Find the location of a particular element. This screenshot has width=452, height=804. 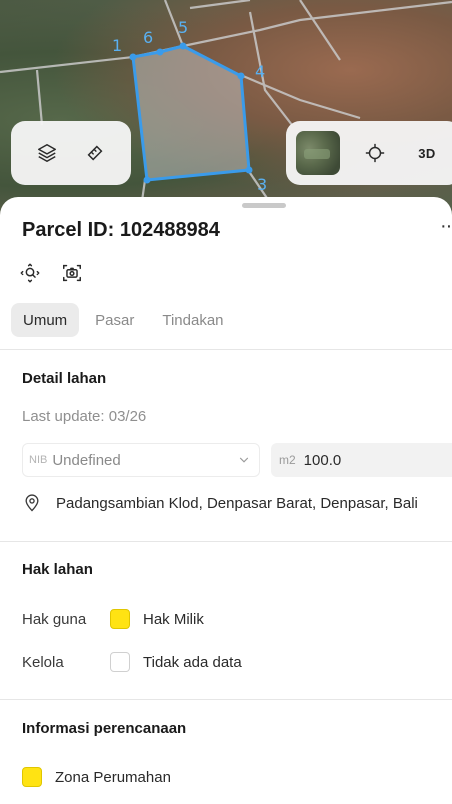

parcel-tools is located at coordinates (51, 273).